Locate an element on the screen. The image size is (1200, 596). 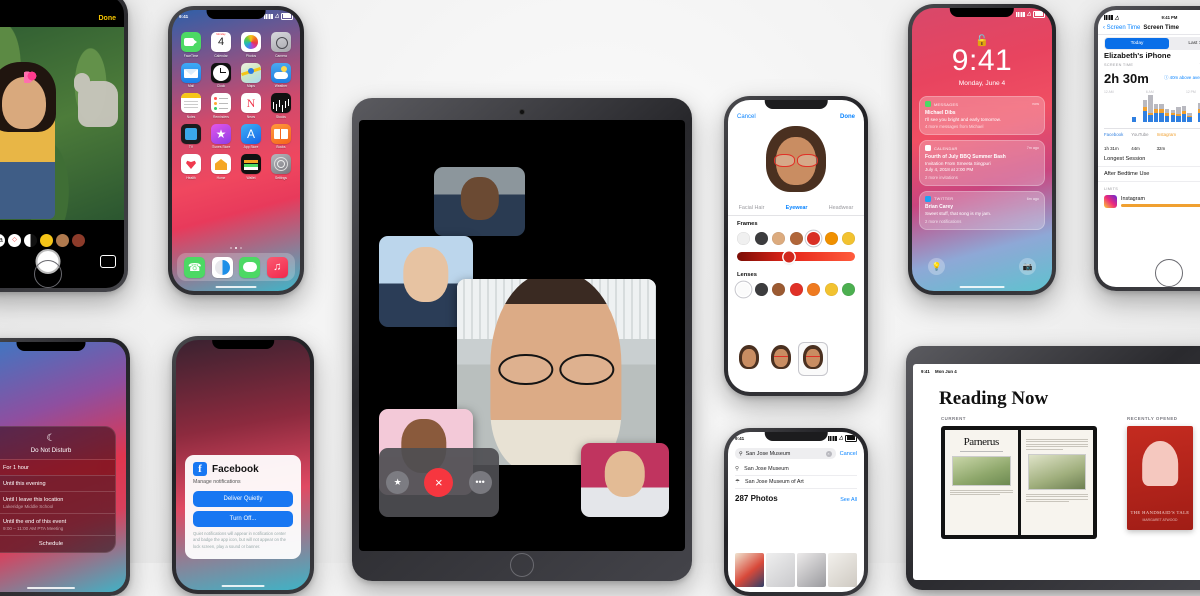
segment-last-7-days: Last 7 Days is located at coordinates (1184, 43).